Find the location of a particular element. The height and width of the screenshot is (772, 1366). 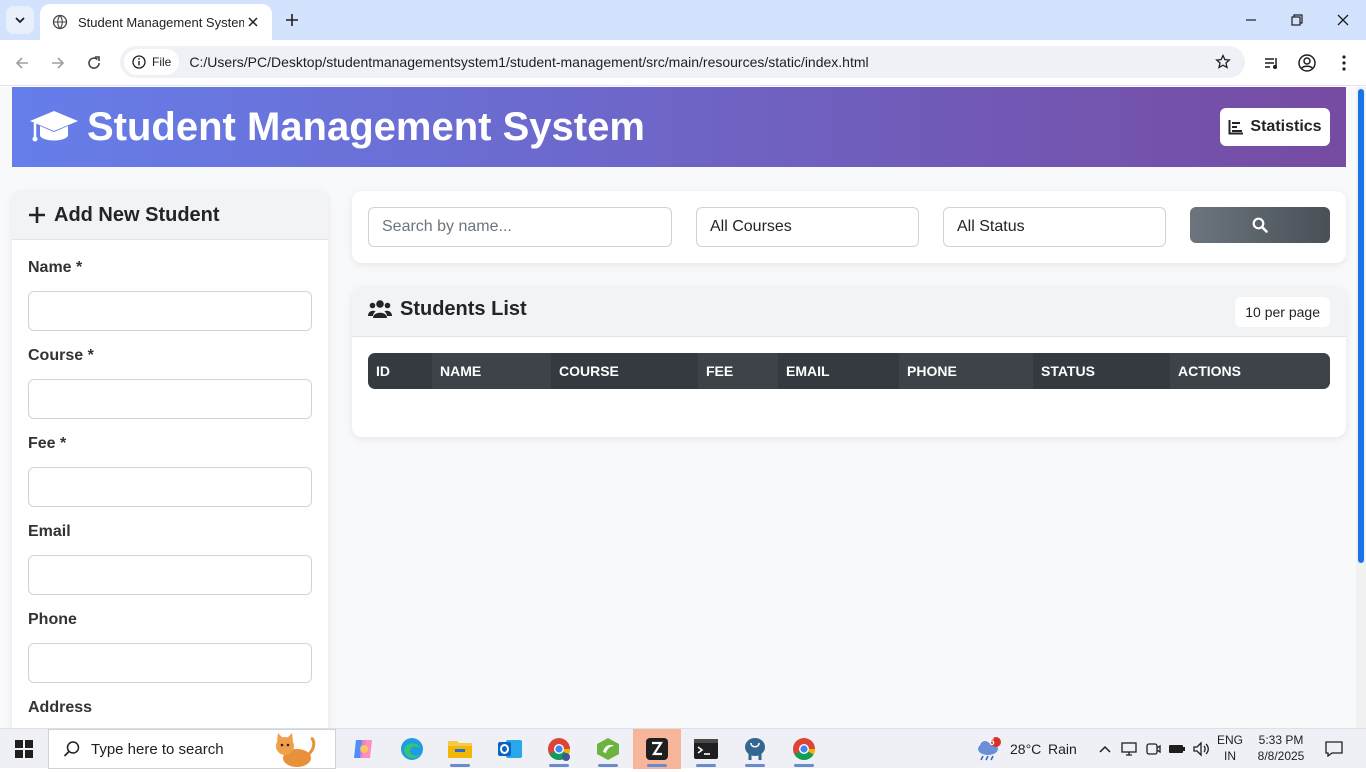

column-header-fee: FEE is located at coordinates (738, 371).